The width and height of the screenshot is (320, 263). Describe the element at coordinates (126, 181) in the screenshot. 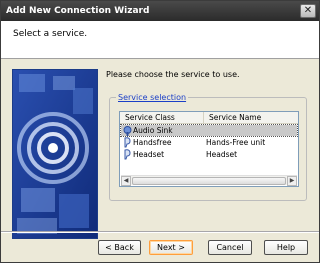

I see `scroll-left-arrow-icon: ◀` at that location.